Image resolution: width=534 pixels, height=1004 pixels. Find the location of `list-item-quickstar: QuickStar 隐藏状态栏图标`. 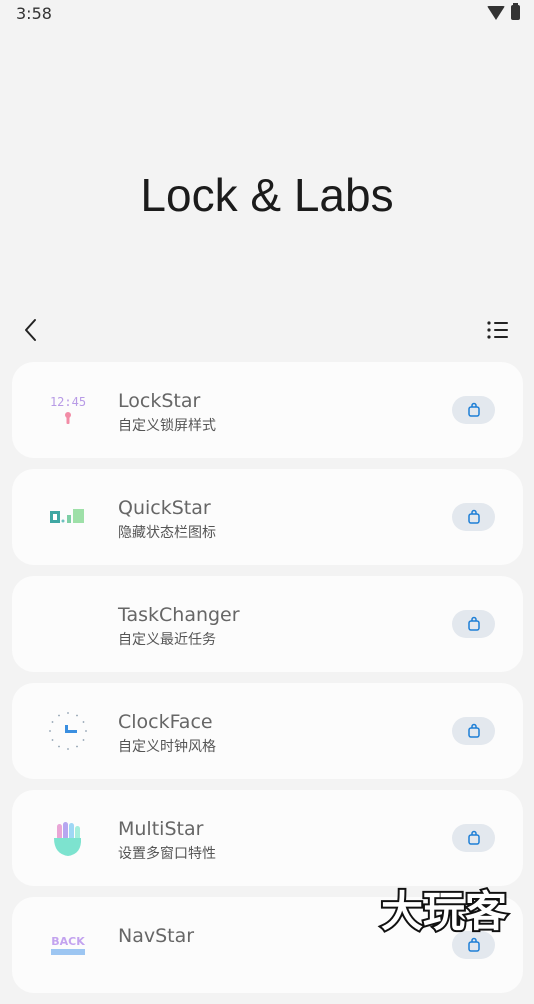

list-item-quickstar: QuickStar 隐藏状态栏图标 is located at coordinates (267, 517).